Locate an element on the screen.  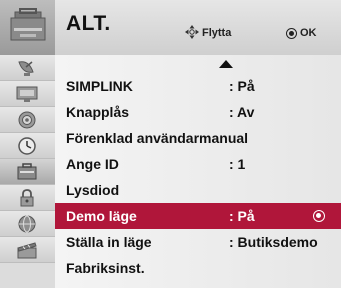
menu-item-mode-setting: Ställa in läge : Butiksdemo is located at coordinates (198, 242).